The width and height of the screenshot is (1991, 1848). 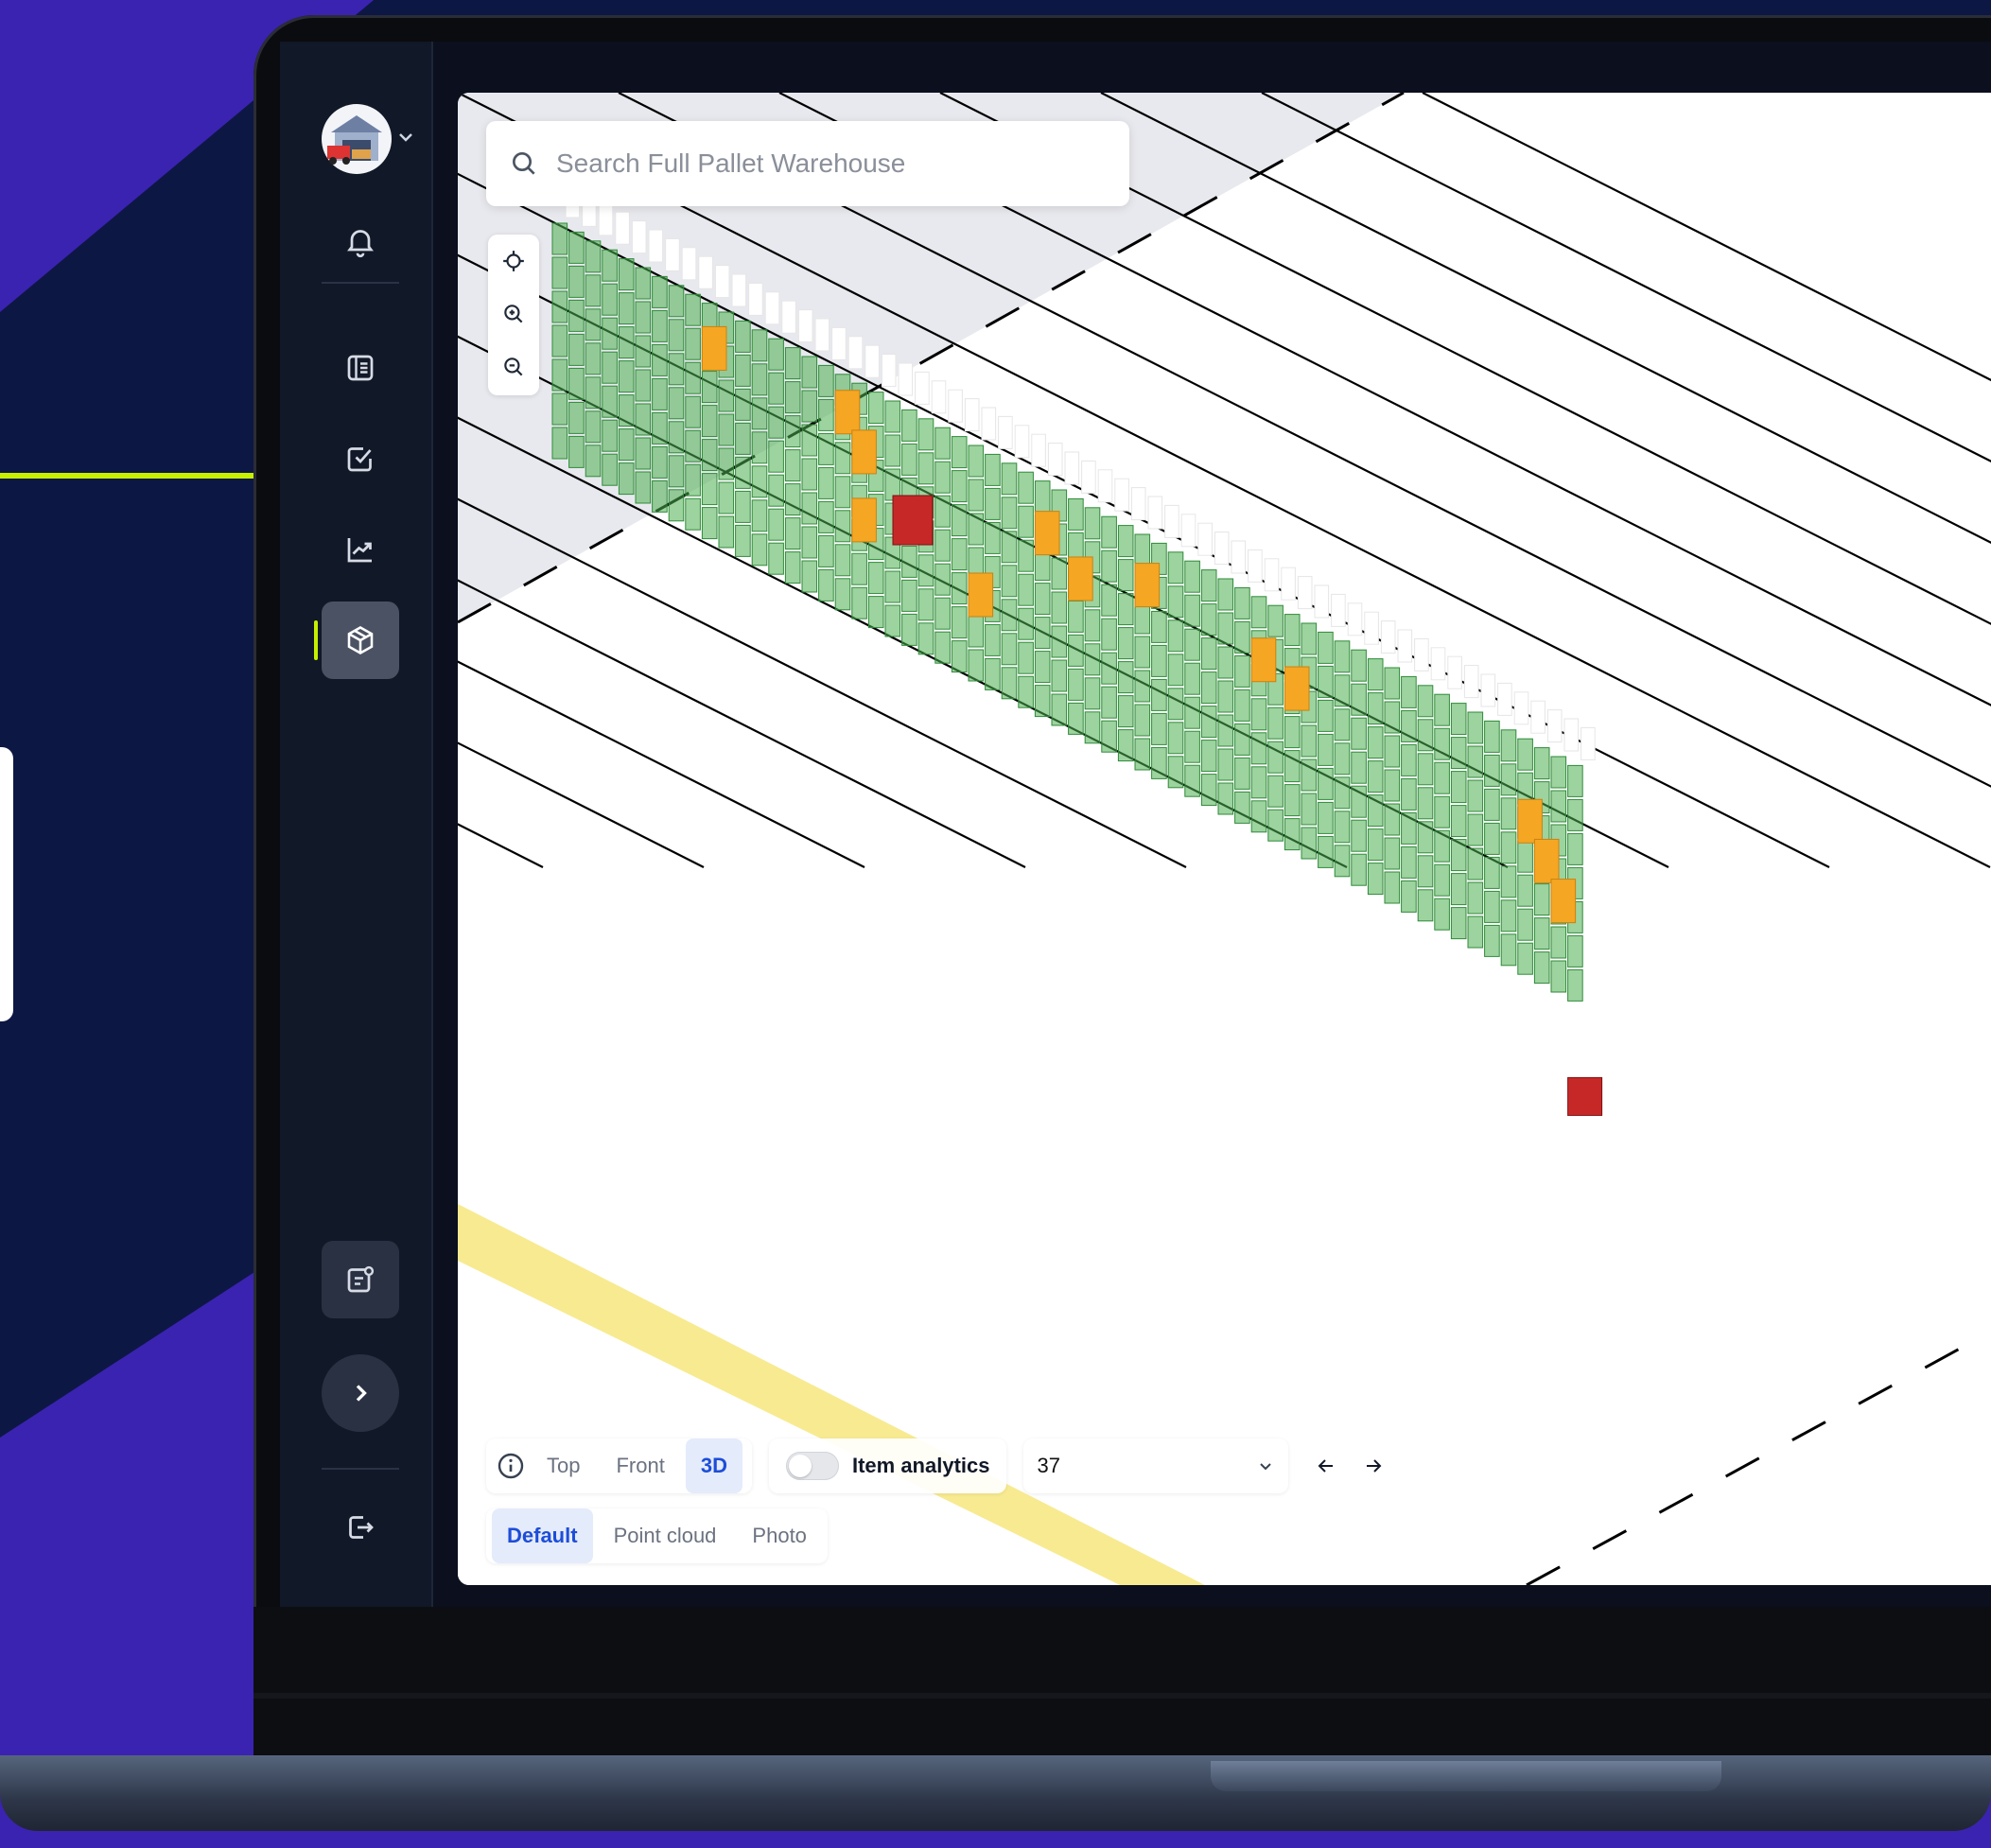 What do you see at coordinates (360, 1279) in the screenshot?
I see `report-button` at bounding box center [360, 1279].